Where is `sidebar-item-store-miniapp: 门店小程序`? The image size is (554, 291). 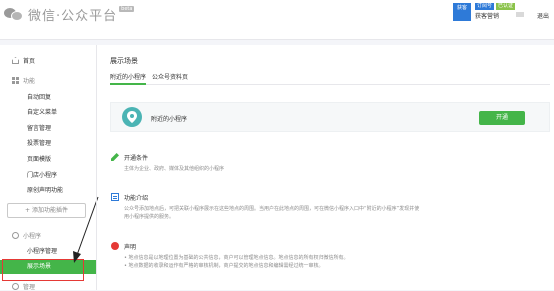 sidebar-item-store-miniapp: 门店小程序 is located at coordinates (42, 174).